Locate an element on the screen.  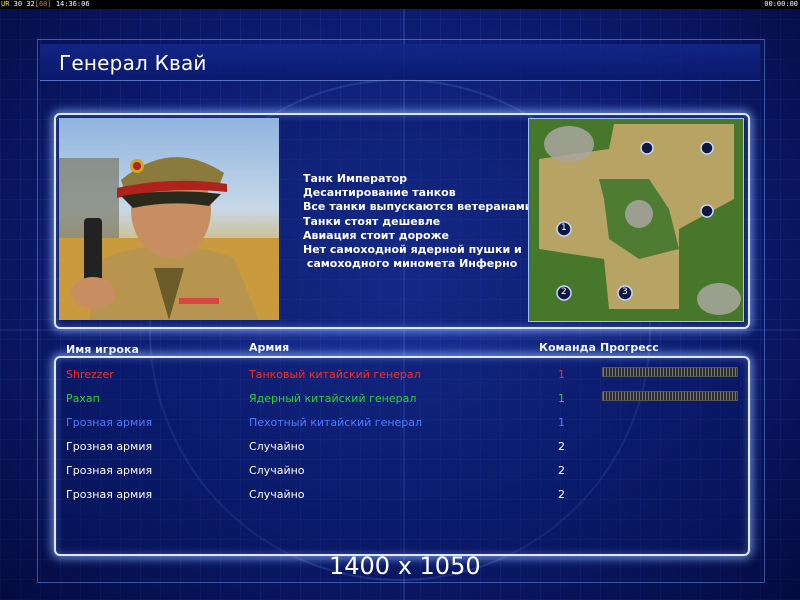
trait-line: Все танки выпускаются ветеранами is located at coordinates (418, 207).